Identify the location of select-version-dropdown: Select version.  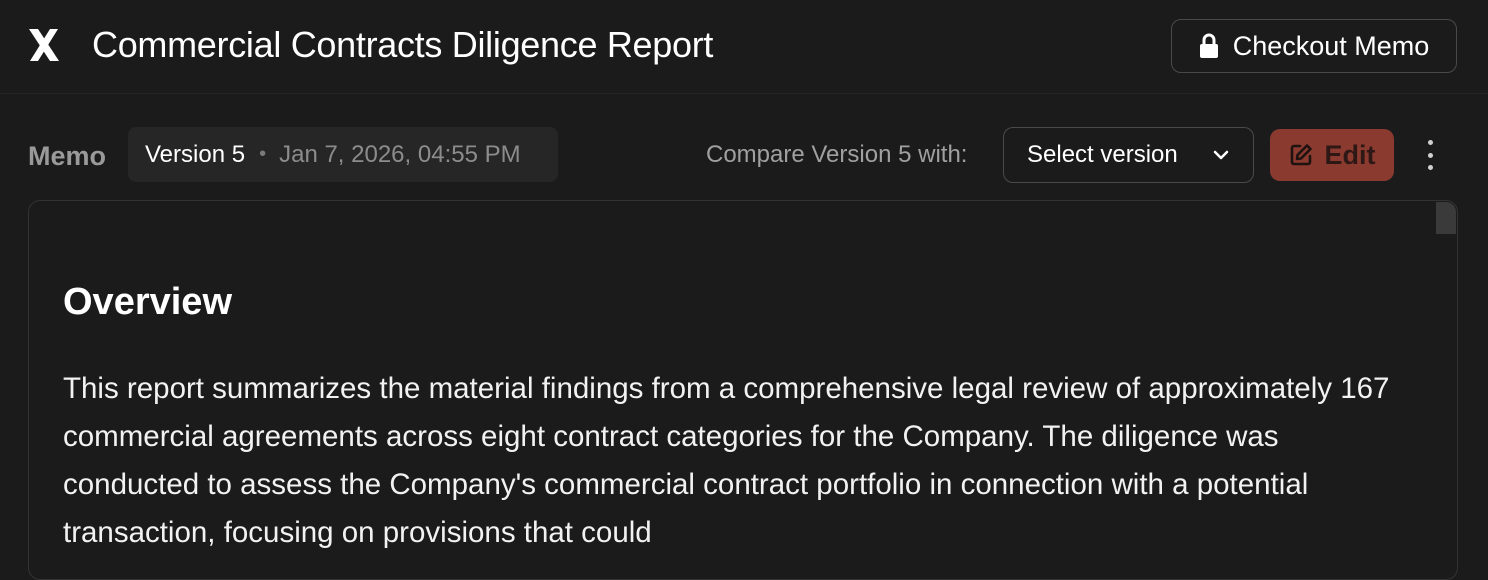
(1128, 155).